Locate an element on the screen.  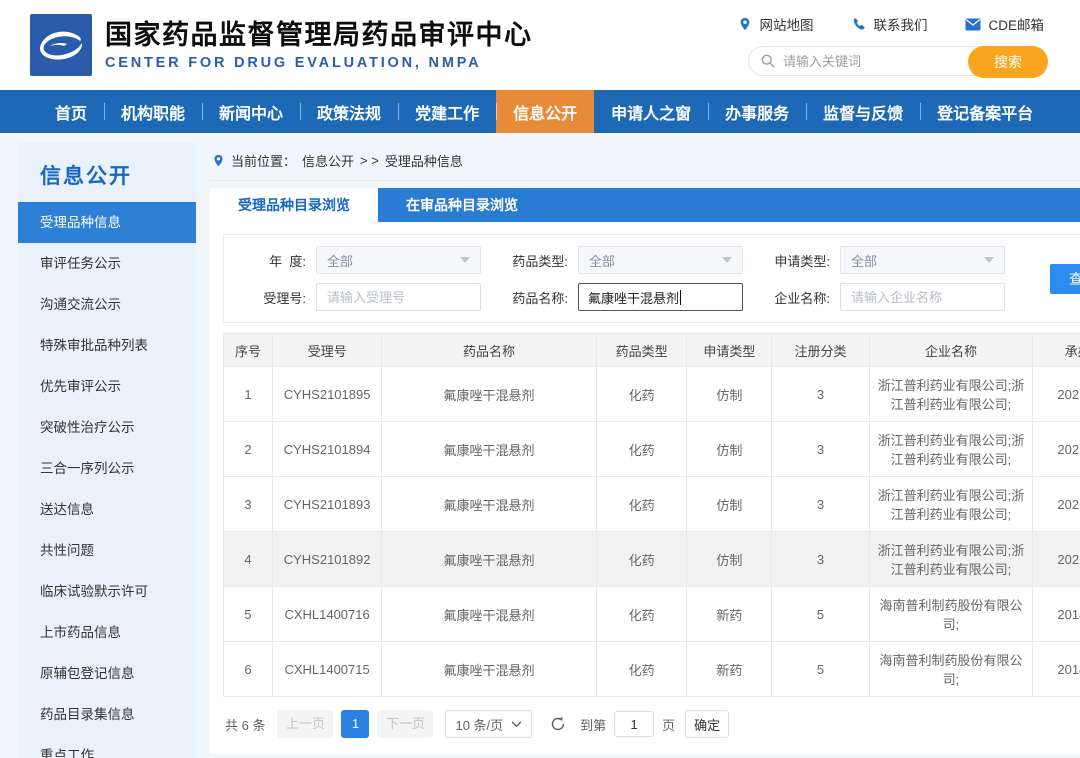
contact-link: 联系我们 is located at coordinates (889, 24).